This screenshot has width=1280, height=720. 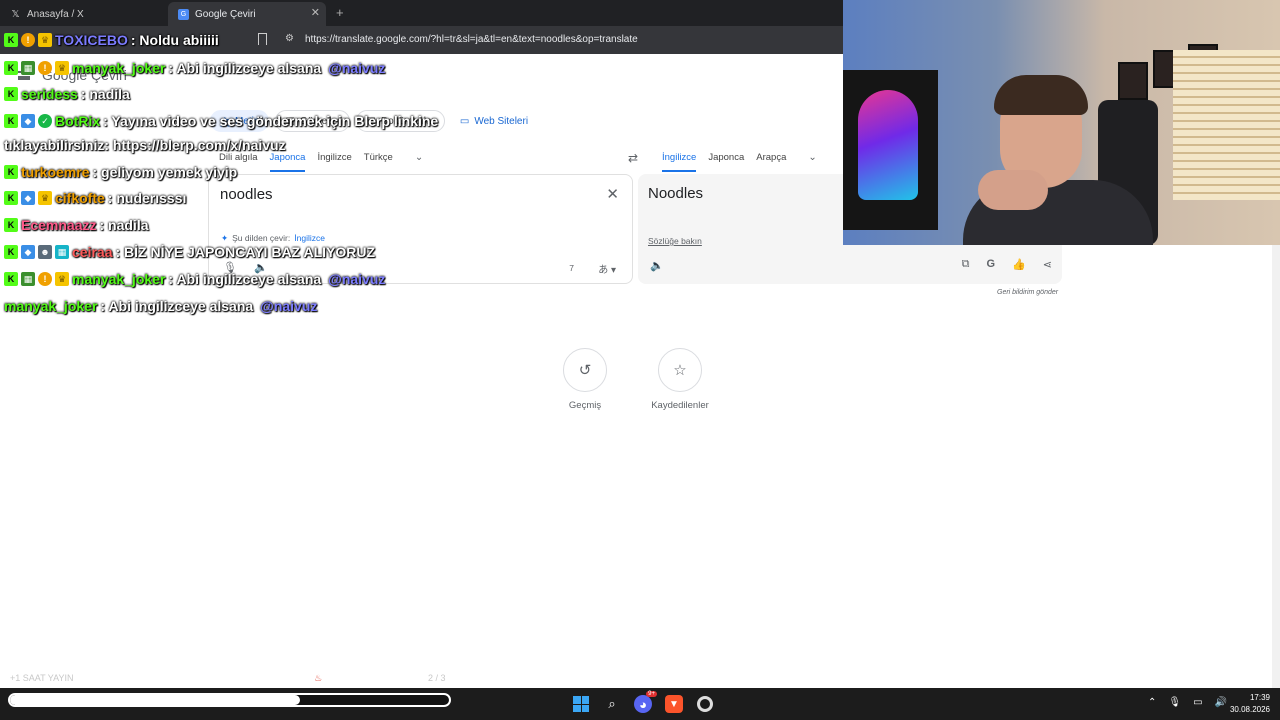 I want to click on clear-icon: ✕, so click(x=612, y=194).